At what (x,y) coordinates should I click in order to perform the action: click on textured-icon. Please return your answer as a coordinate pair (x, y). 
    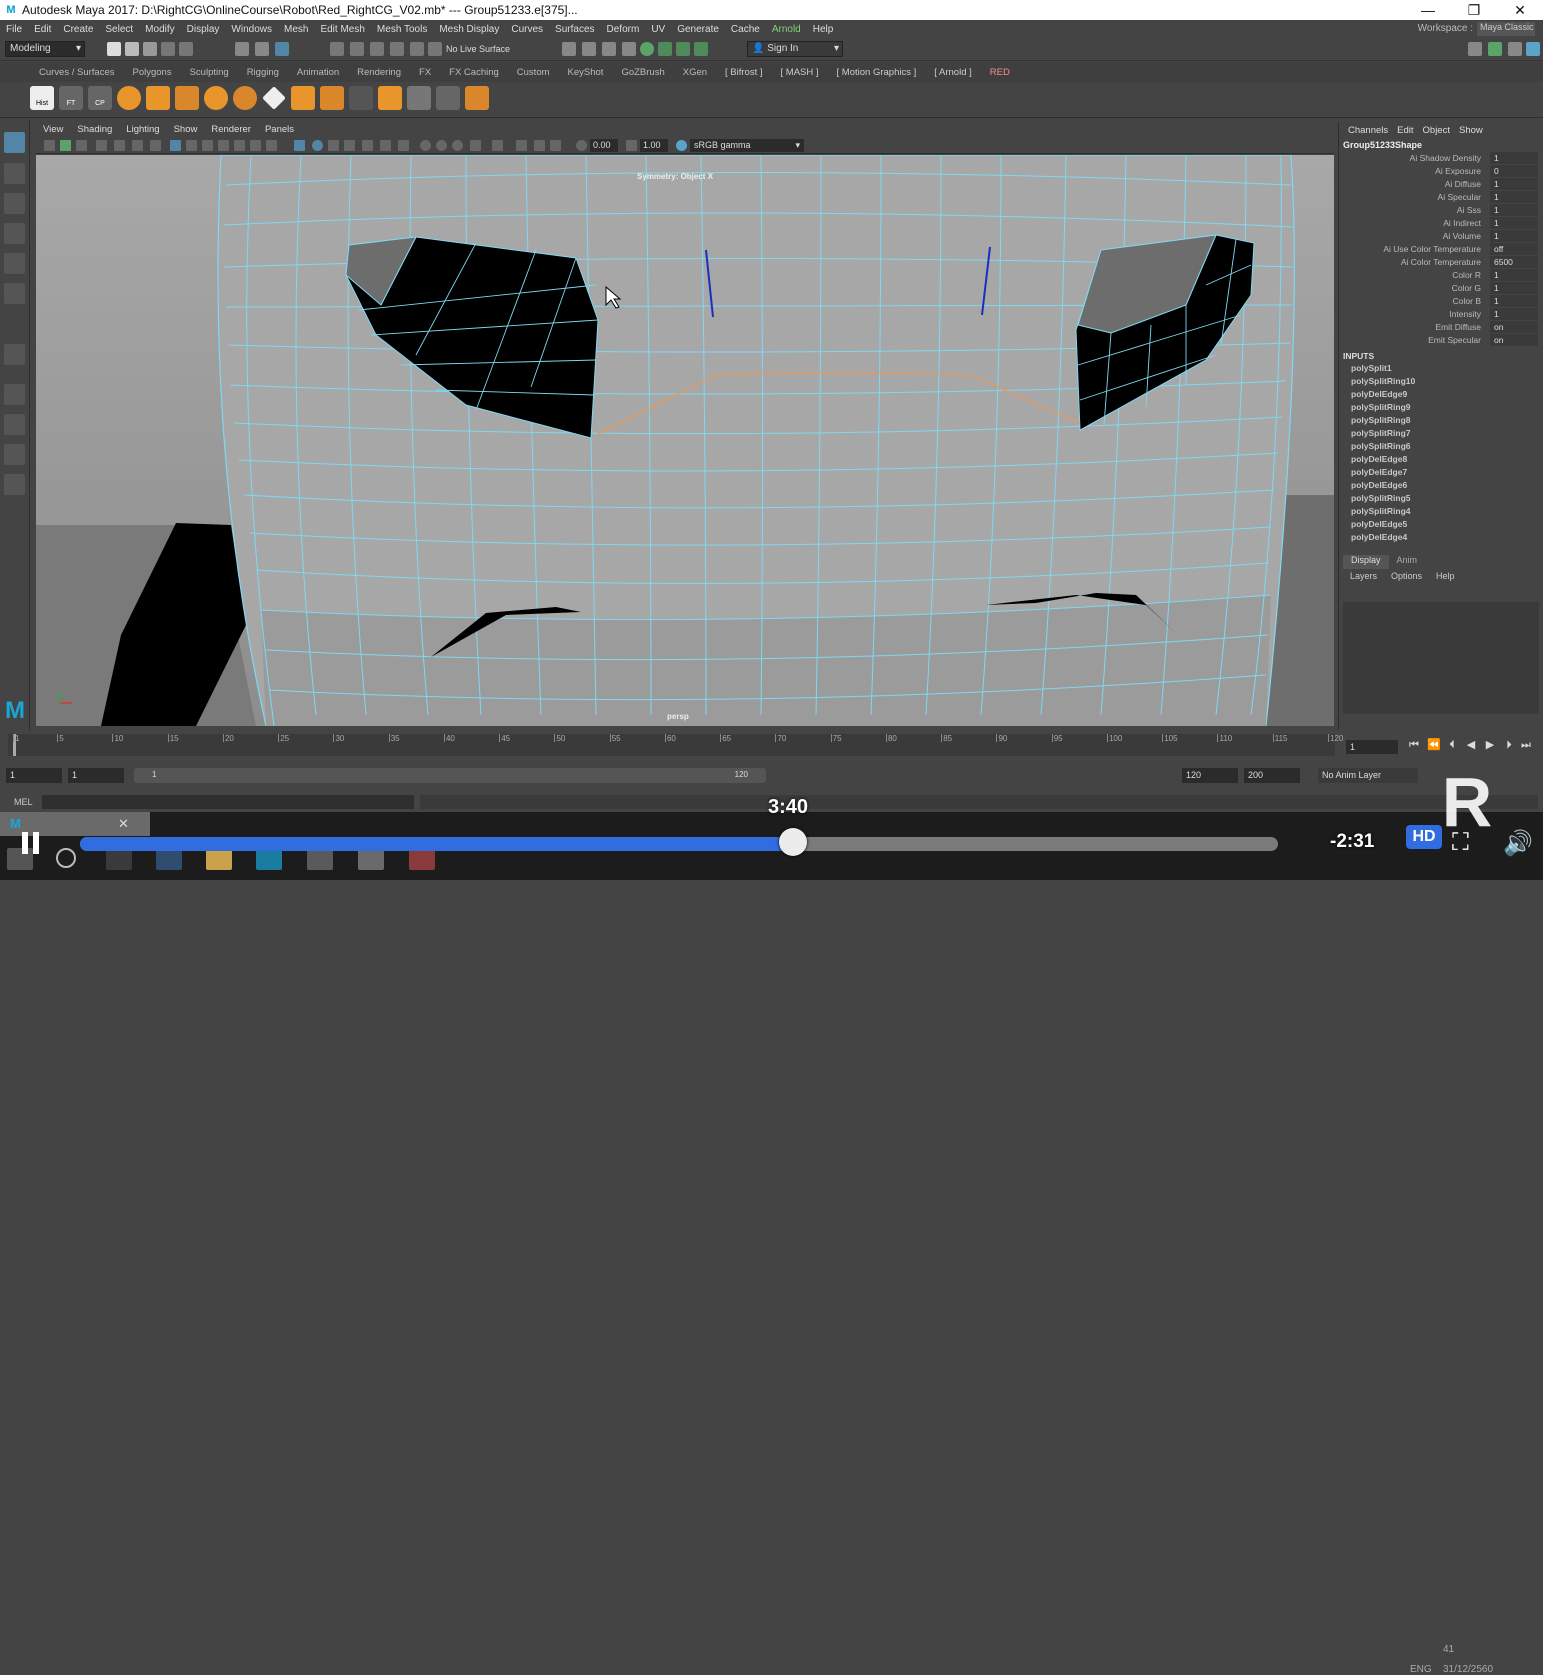
    Looking at the image, I should click on (223, 145).